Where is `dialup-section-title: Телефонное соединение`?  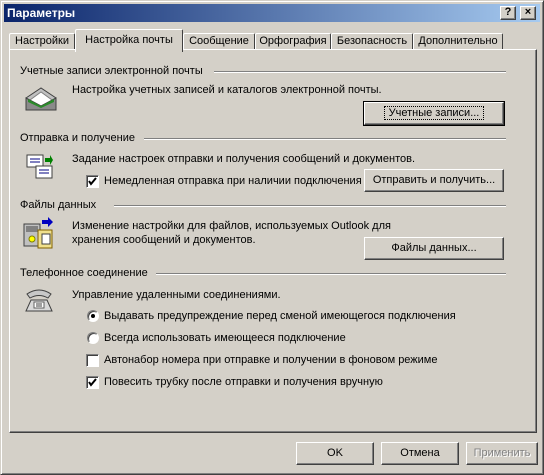 dialup-section-title: Телефонное соединение is located at coordinates (84, 273).